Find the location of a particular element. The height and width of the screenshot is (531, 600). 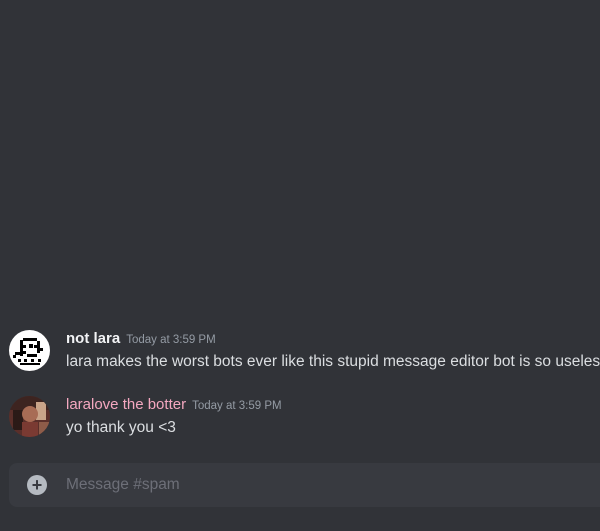

message-header: laralove the botter Today at 3:59 PM is located at coordinates (174, 405).